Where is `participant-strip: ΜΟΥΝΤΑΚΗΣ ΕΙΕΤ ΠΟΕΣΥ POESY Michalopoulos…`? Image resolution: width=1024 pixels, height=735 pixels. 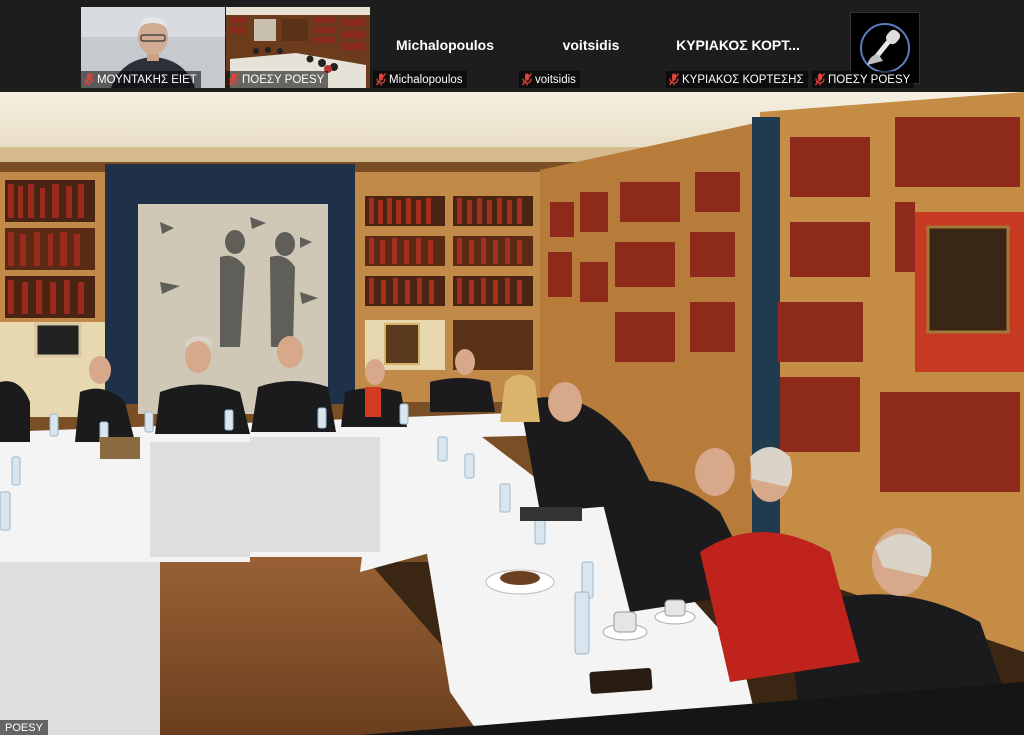
participant-strip: ΜΟΥΝΤΑΚΗΣ ΕΙΕΤ ΠΟΕΣΥ POESY Michalopoulos… is located at coordinates (512, 46).